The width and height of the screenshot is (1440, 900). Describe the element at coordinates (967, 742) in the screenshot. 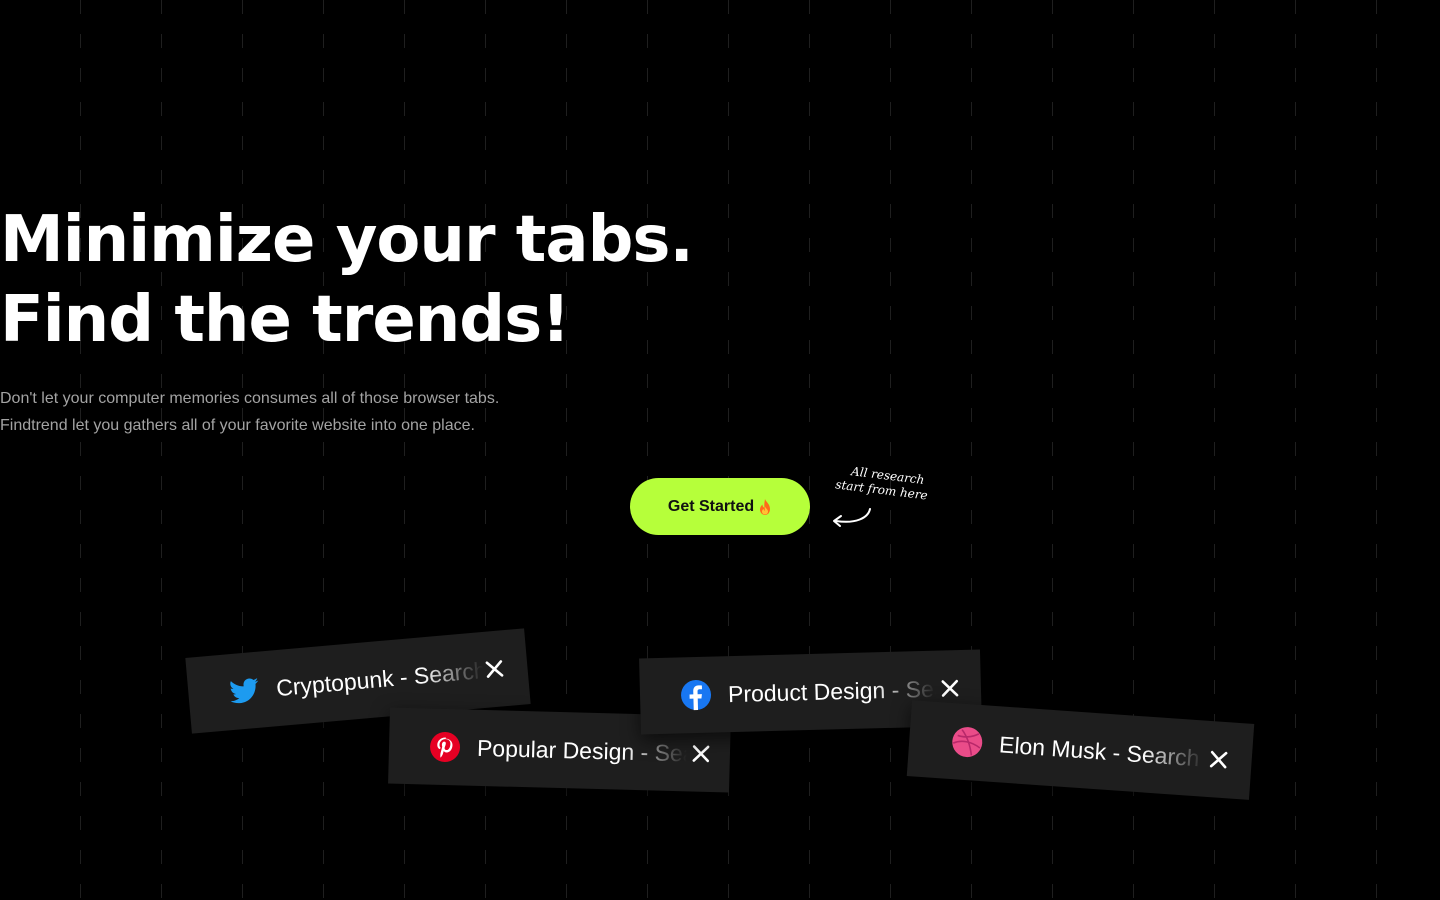

I see `dribbble-icon` at that location.